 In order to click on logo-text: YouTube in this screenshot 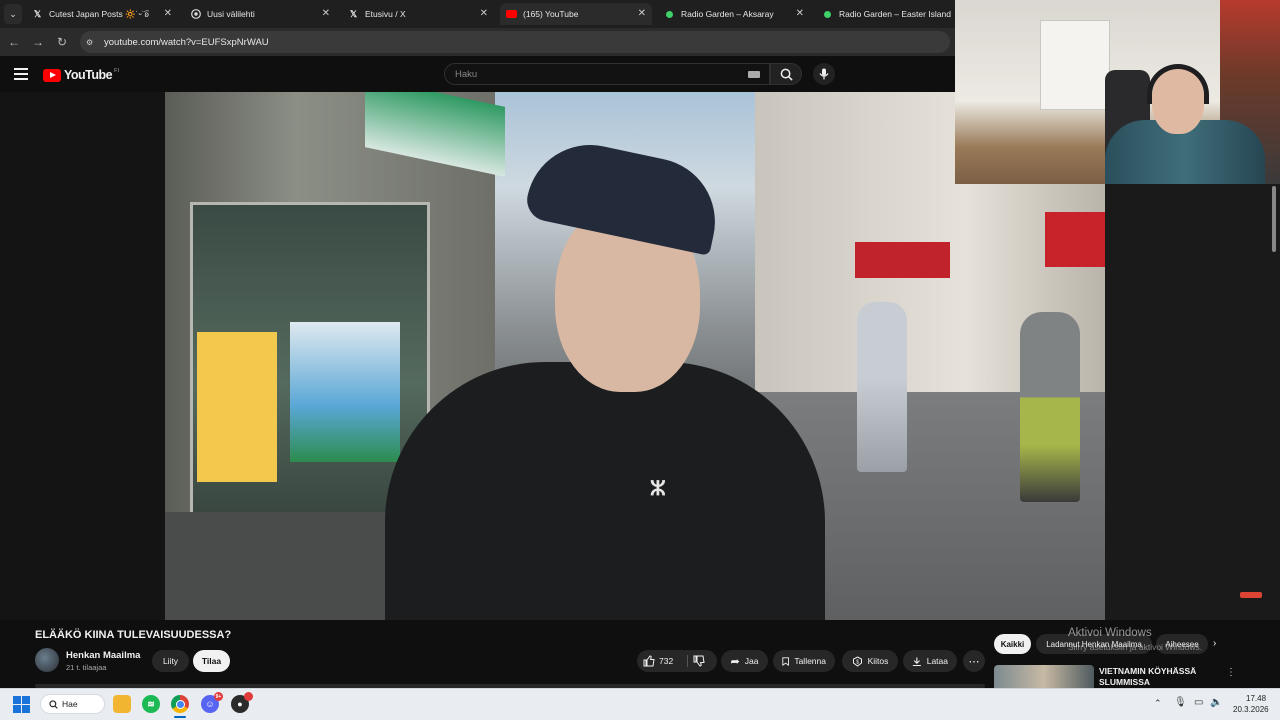, I will do `click(88, 75)`.